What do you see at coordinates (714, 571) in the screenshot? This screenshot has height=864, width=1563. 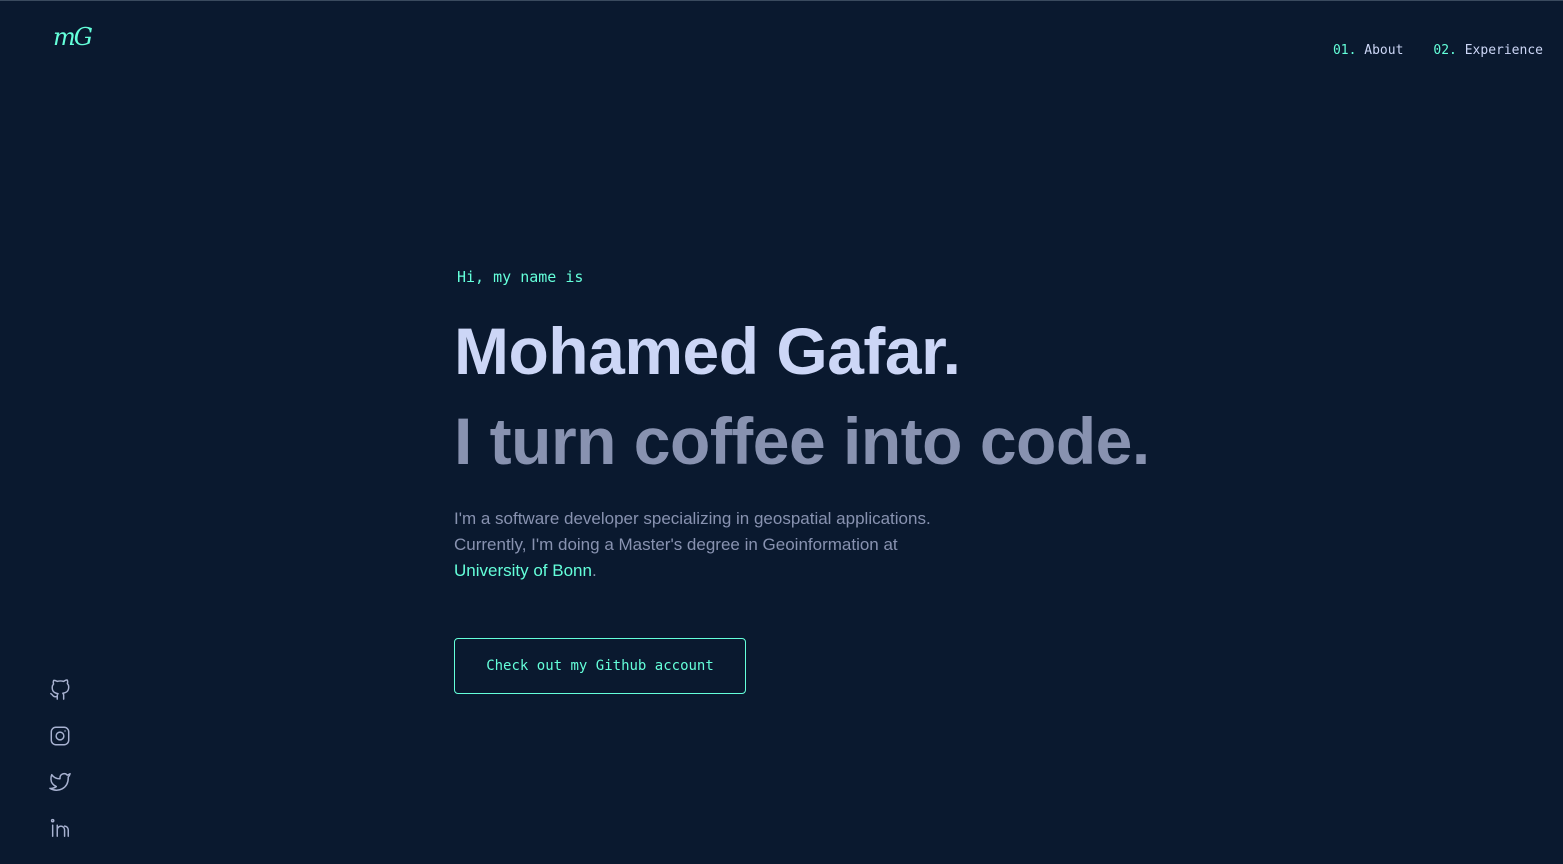 I see `bio-line: University of Bonn.` at bounding box center [714, 571].